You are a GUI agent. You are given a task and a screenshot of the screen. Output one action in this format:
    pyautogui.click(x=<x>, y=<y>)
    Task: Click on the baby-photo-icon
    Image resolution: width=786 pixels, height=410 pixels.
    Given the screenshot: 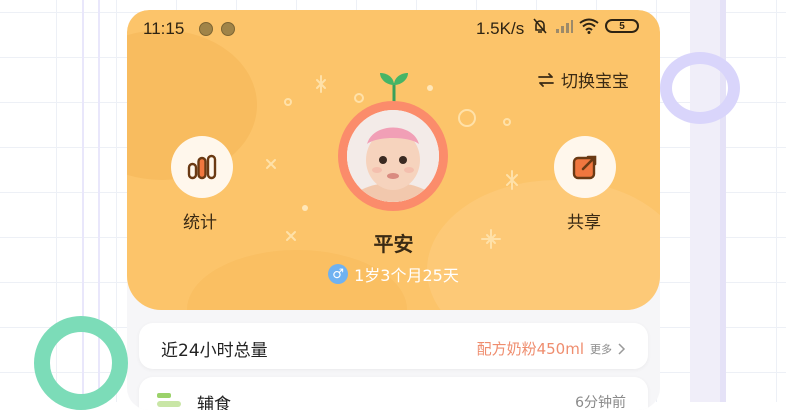 What is the action you would take?
    pyautogui.click(x=393, y=156)
    